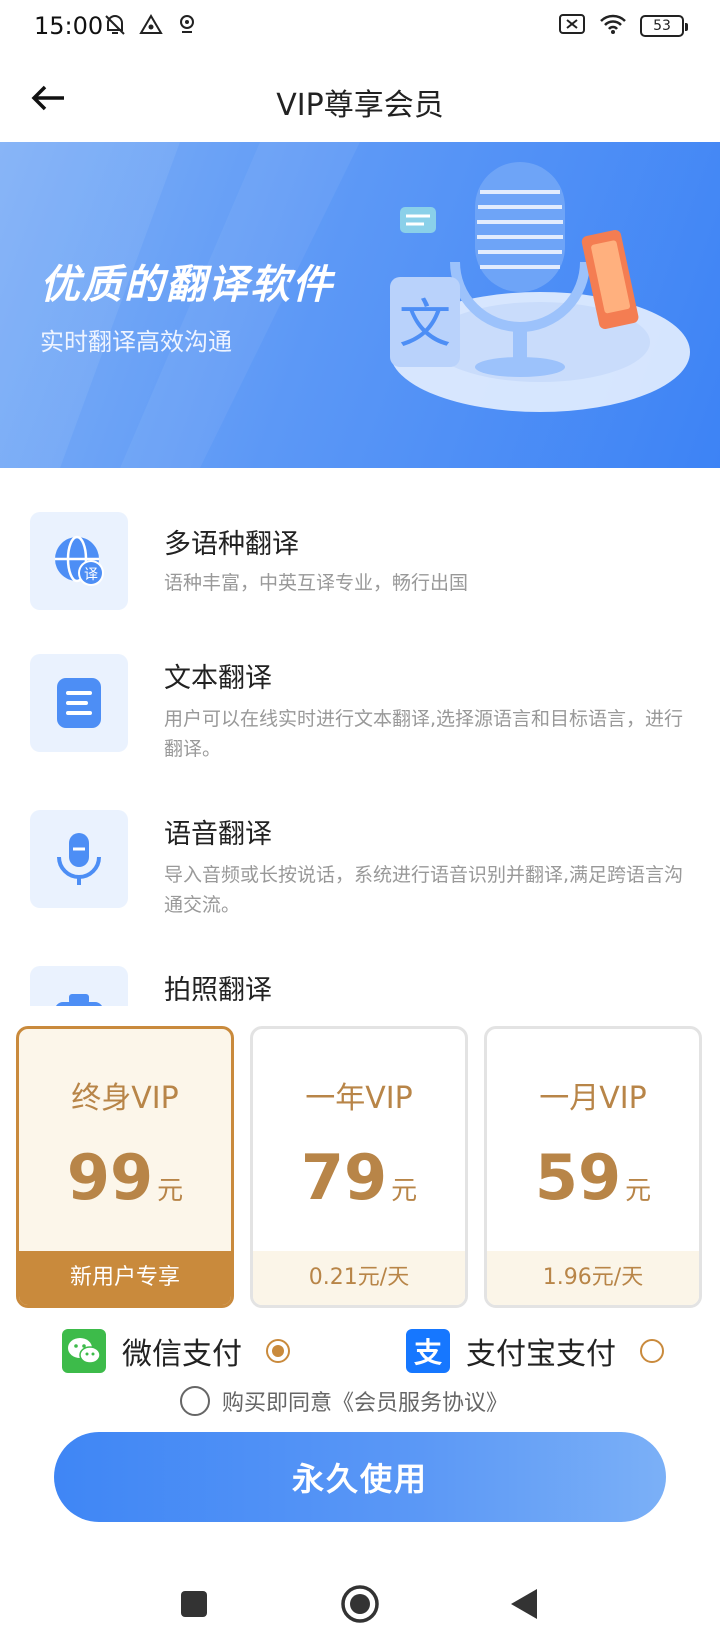 The image size is (720, 1650). I want to click on triangle-alert-icon, so click(151, 27).